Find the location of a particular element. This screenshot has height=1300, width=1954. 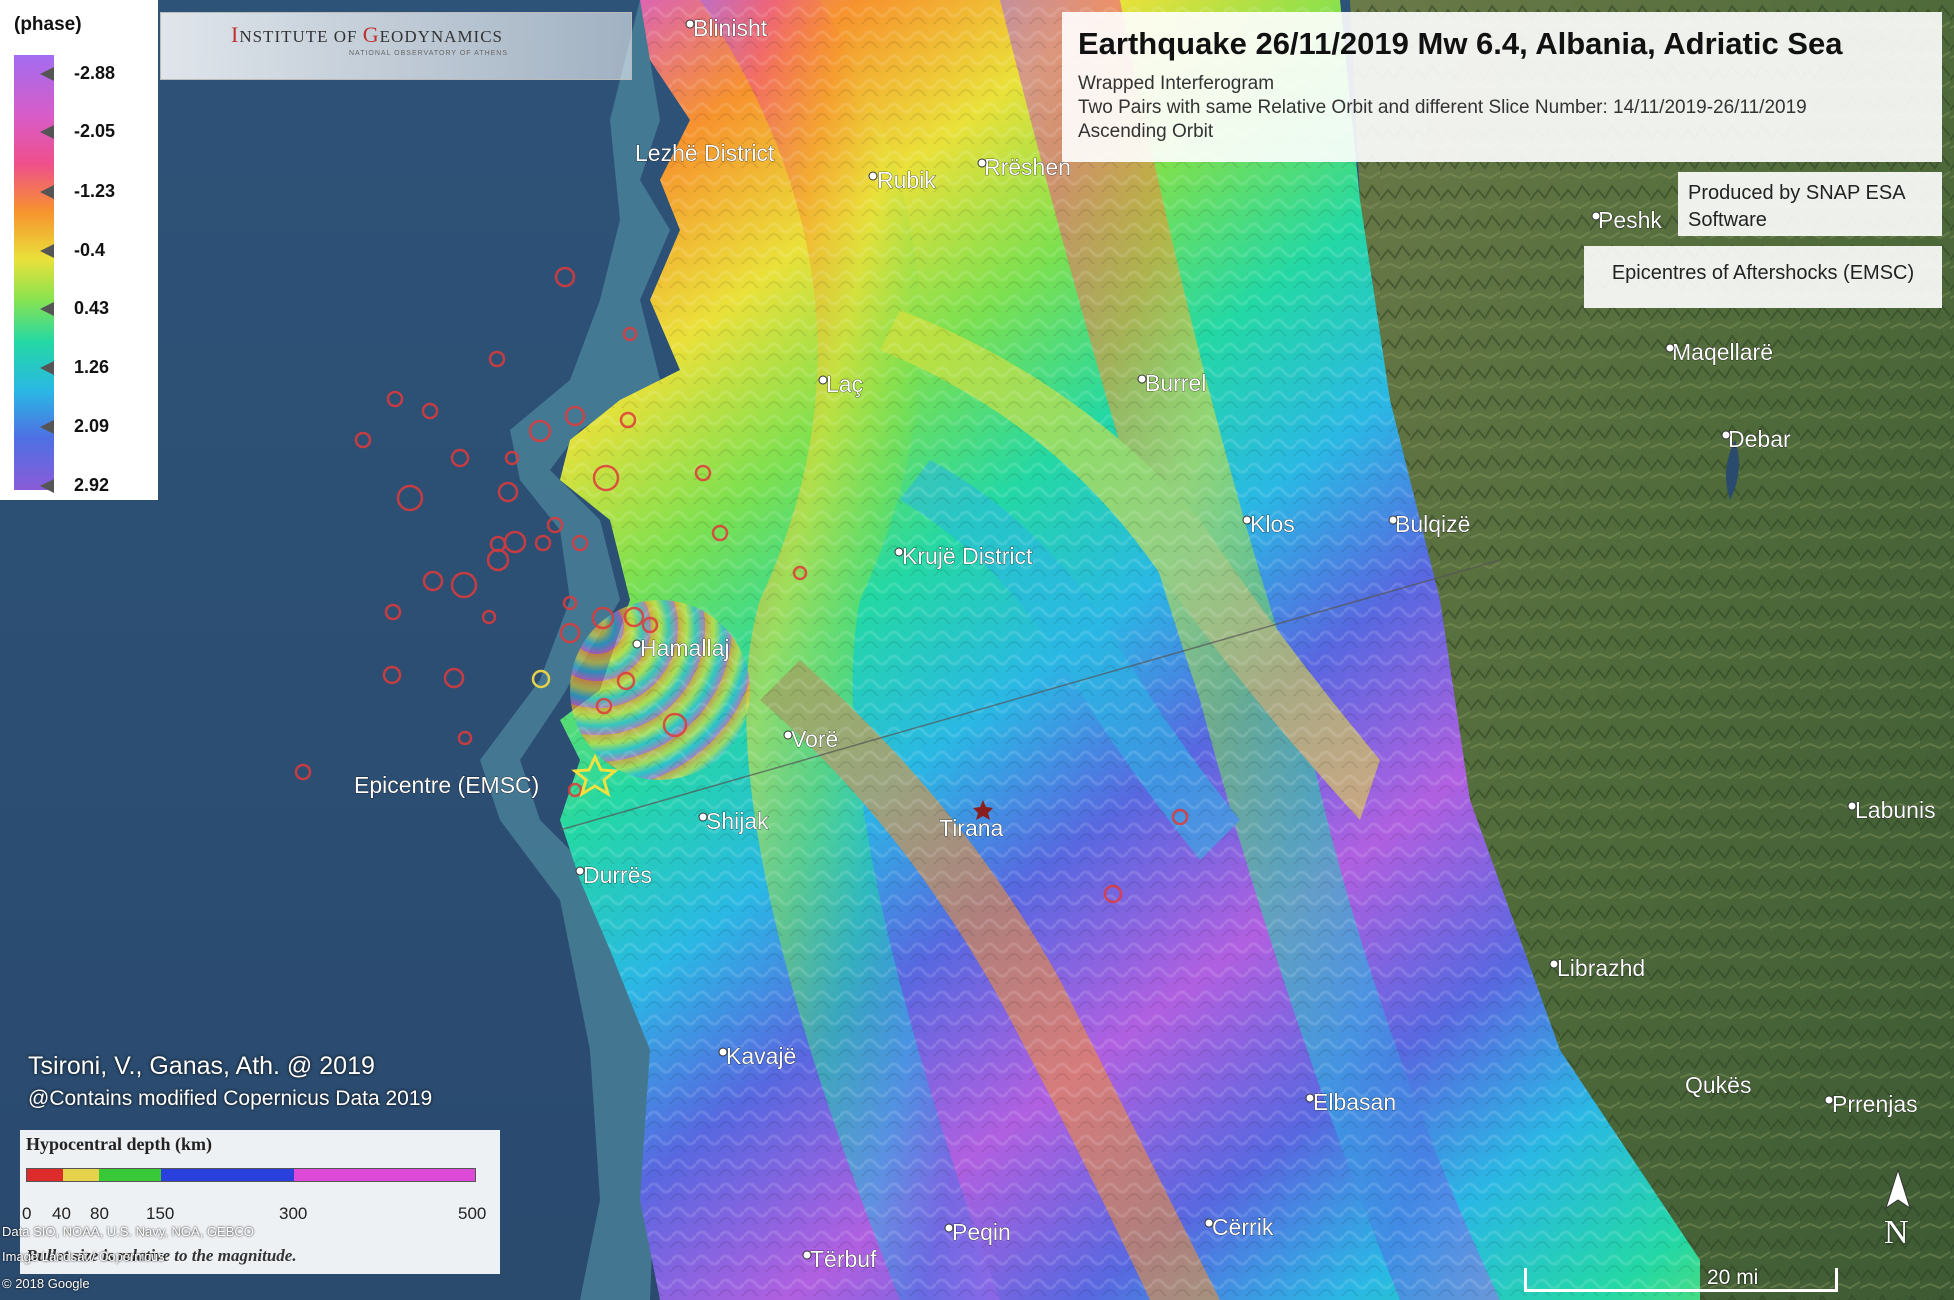

phase-legend-title: (phase) is located at coordinates (48, 24).